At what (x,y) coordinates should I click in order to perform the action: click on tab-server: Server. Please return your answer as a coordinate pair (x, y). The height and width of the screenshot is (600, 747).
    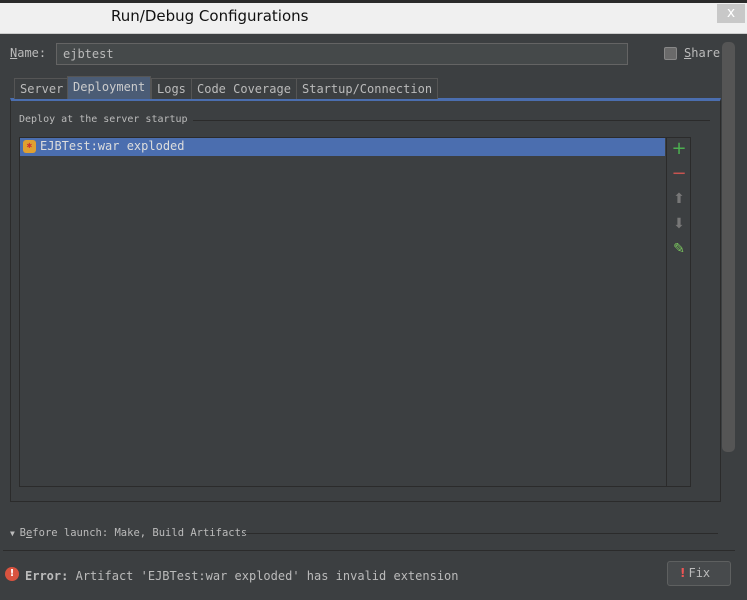
    Looking at the image, I should click on (42, 88).